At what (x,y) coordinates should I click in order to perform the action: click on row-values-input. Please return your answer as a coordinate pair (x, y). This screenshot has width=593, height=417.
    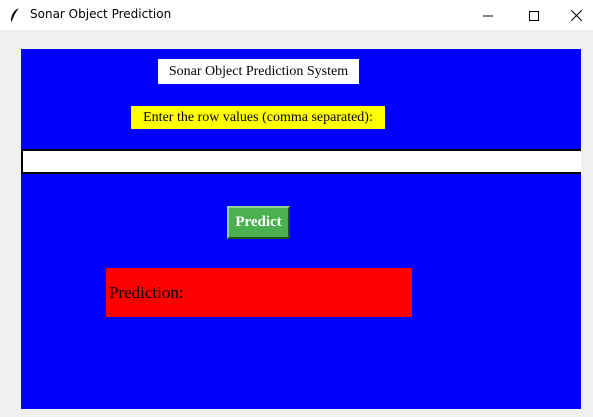
    Looking at the image, I should click on (301, 161).